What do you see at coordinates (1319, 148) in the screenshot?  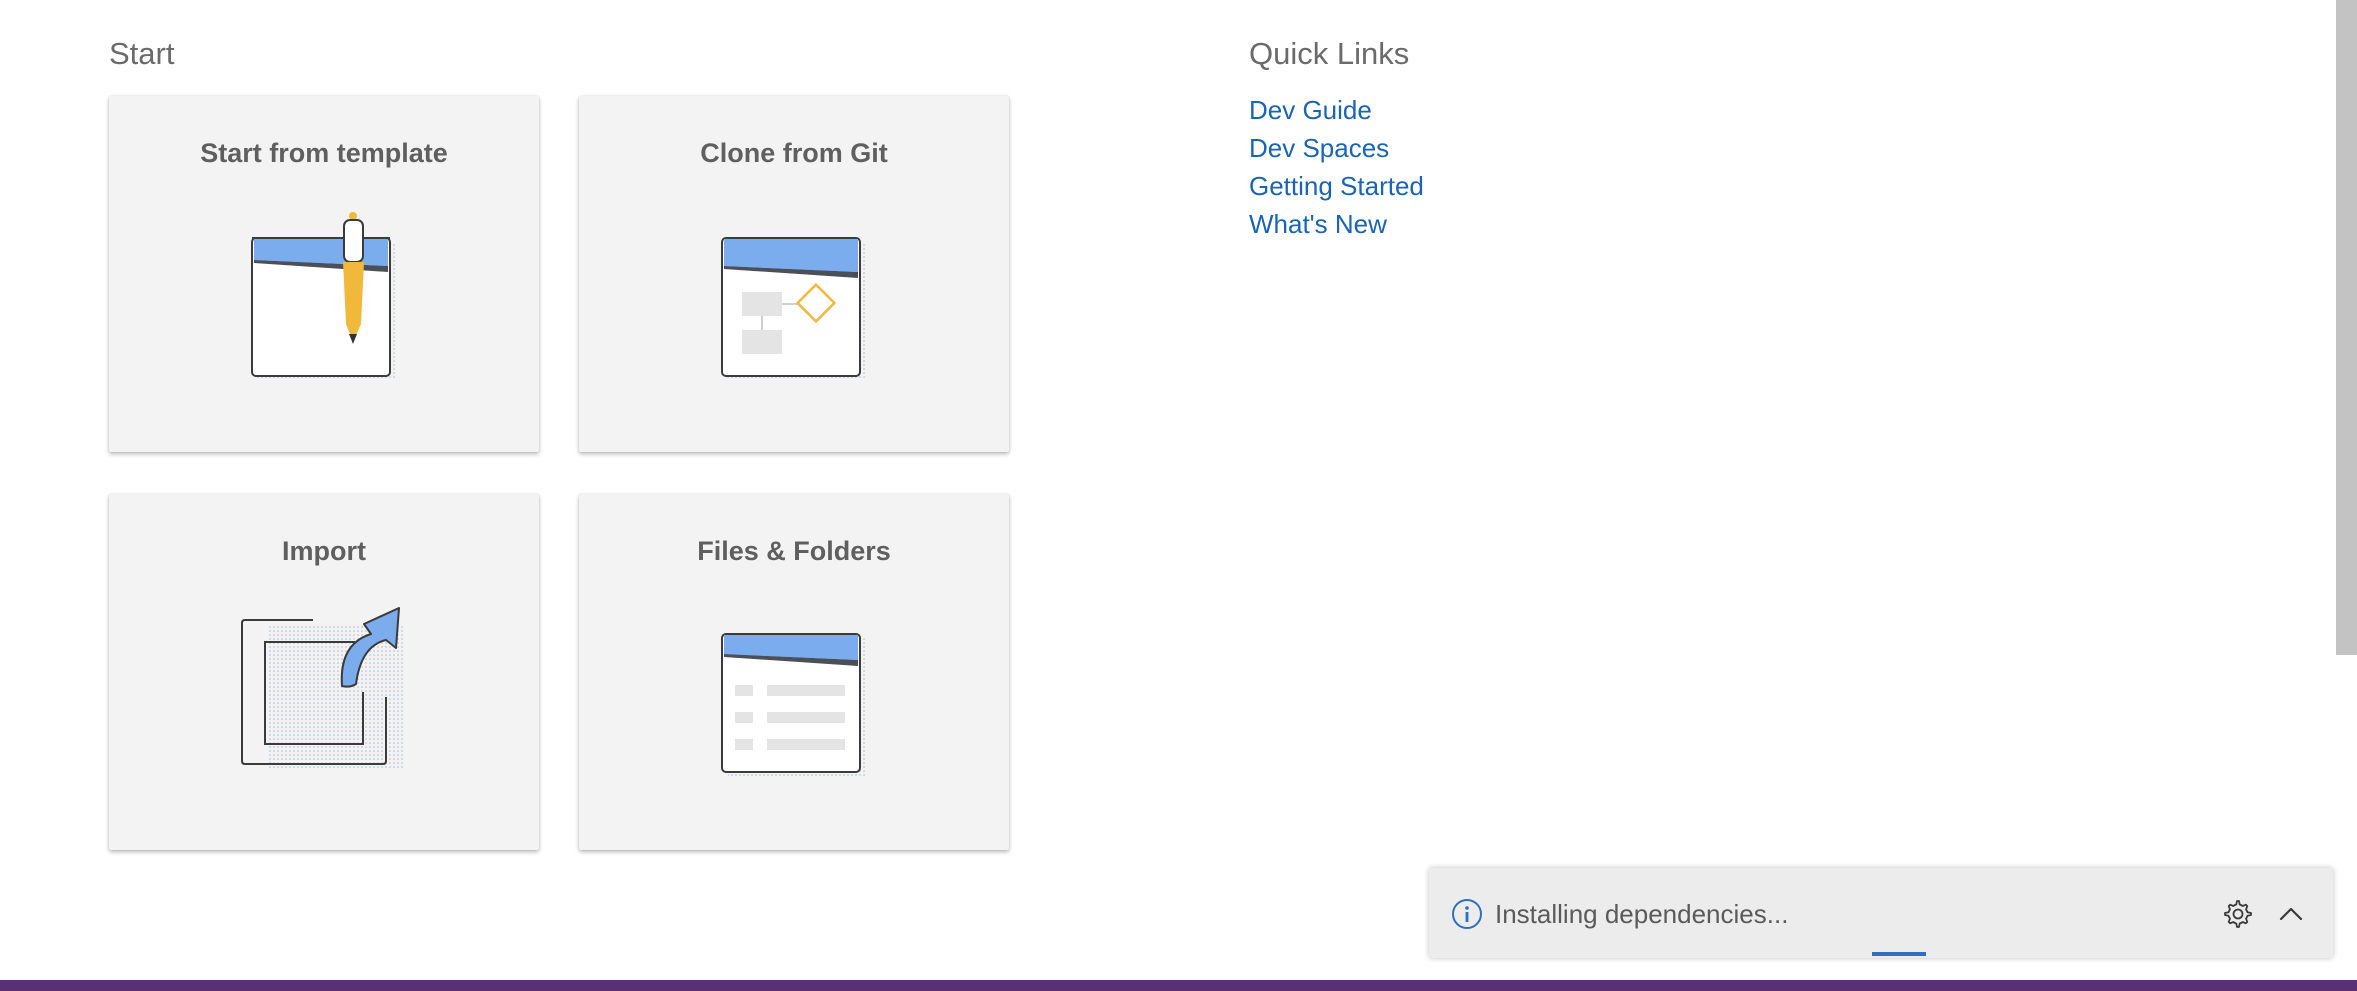 I see `dev-spaces-link: Dev Spaces` at bounding box center [1319, 148].